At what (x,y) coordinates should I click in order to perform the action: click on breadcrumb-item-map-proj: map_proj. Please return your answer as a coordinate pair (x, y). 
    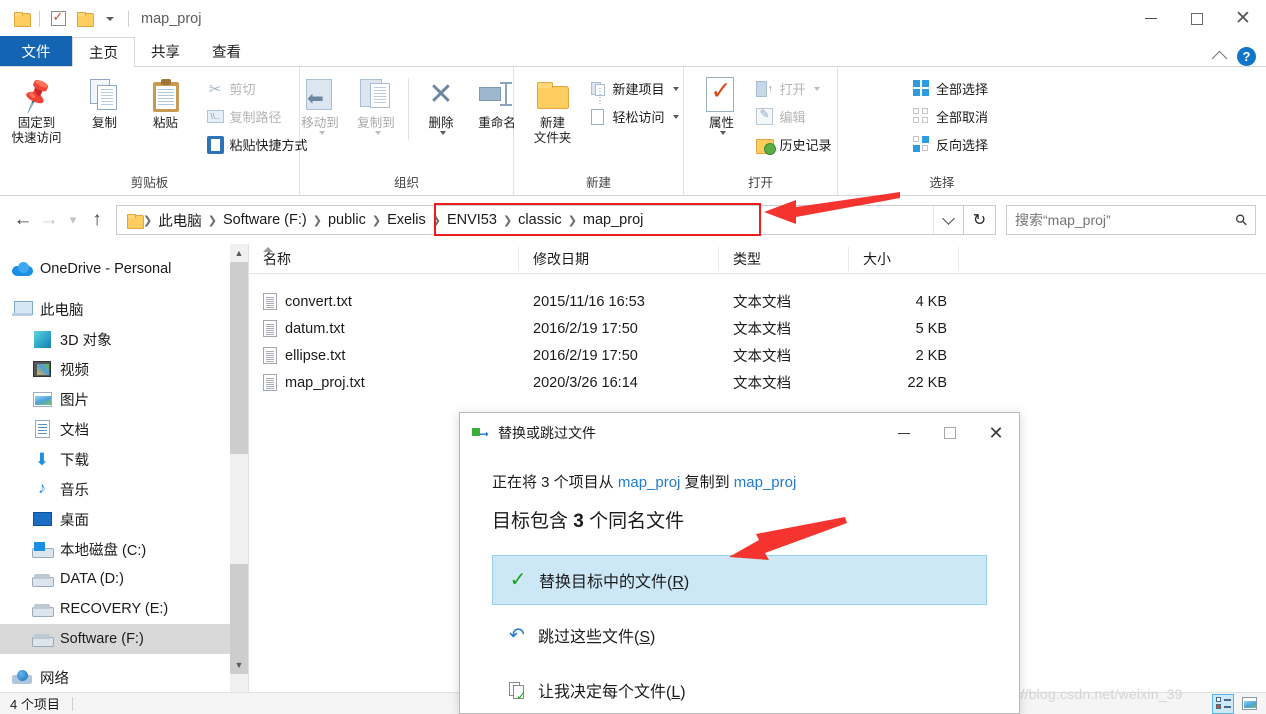
    Looking at the image, I should click on (613, 220).